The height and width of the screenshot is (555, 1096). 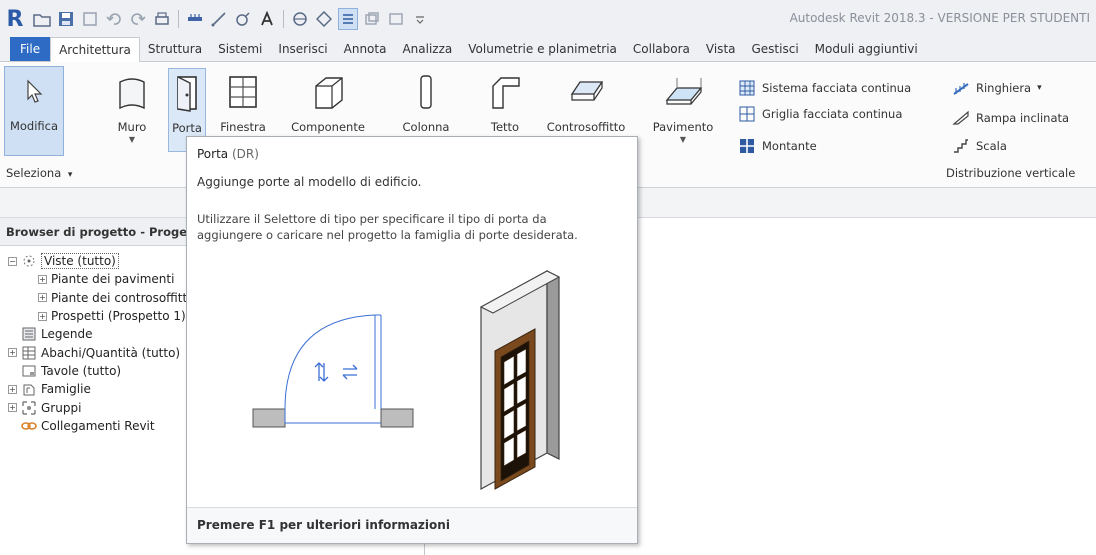 I want to click on pavimento-button: Pavimento ▼, so click(x=683, y=110).